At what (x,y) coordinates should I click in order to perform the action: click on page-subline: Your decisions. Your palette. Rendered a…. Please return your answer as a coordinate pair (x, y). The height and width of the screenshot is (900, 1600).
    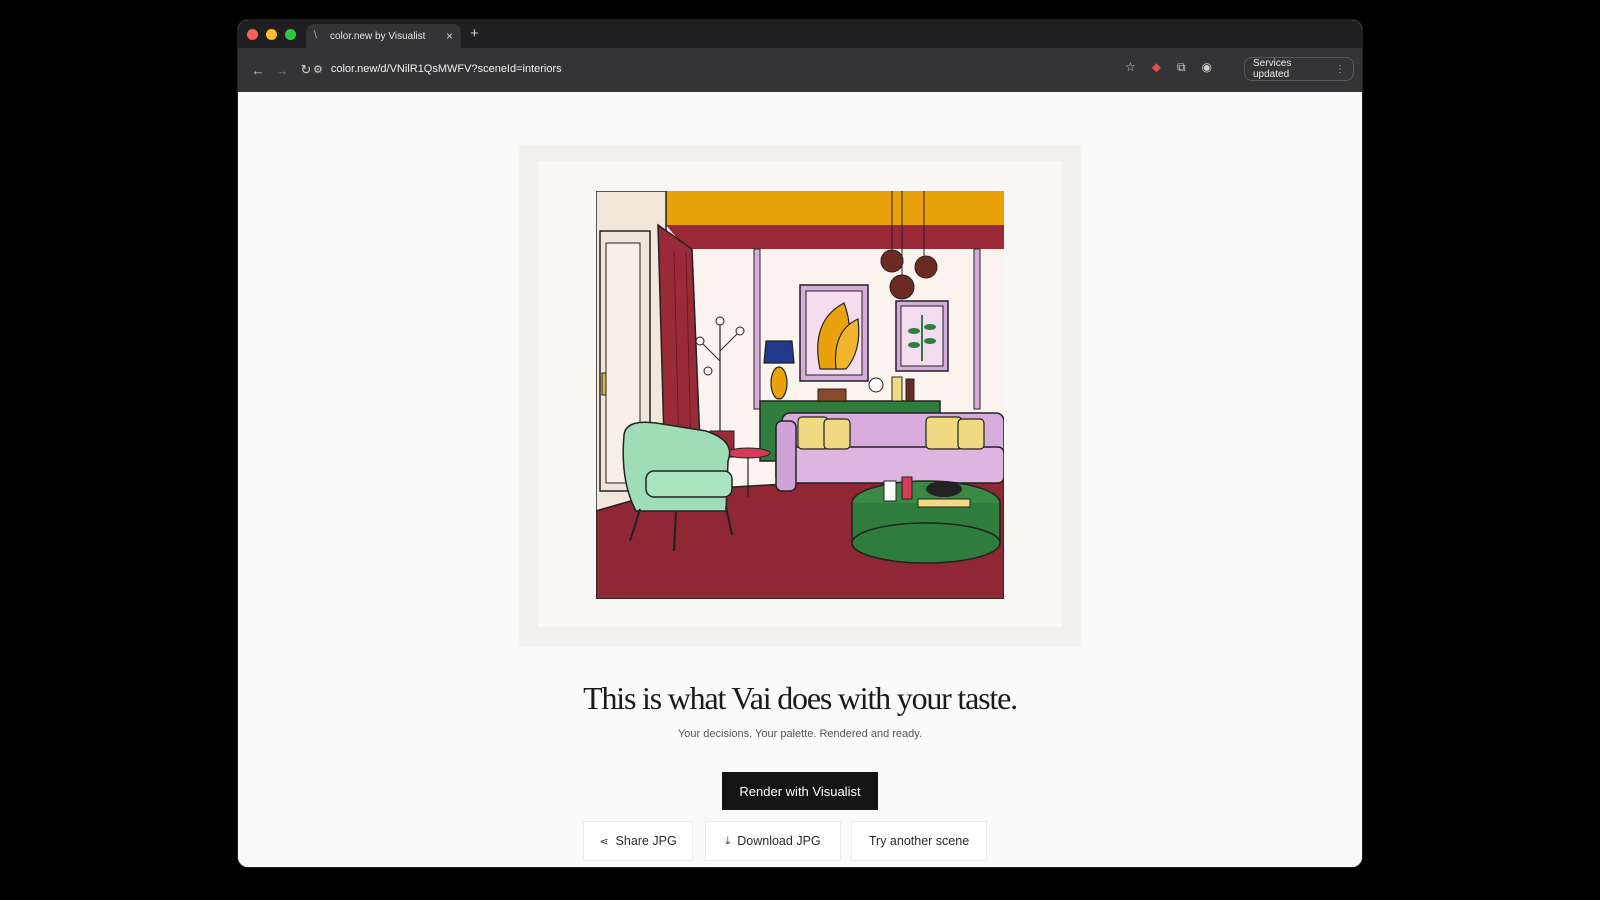
    Looking at the image, I should click on (799, 734).